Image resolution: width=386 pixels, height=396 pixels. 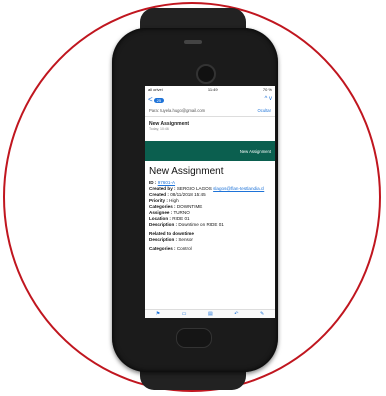 What do you see at coordinates (206, 74) in the screenshot?
I see `front-camera-icon` at bounding box center [206, 74].